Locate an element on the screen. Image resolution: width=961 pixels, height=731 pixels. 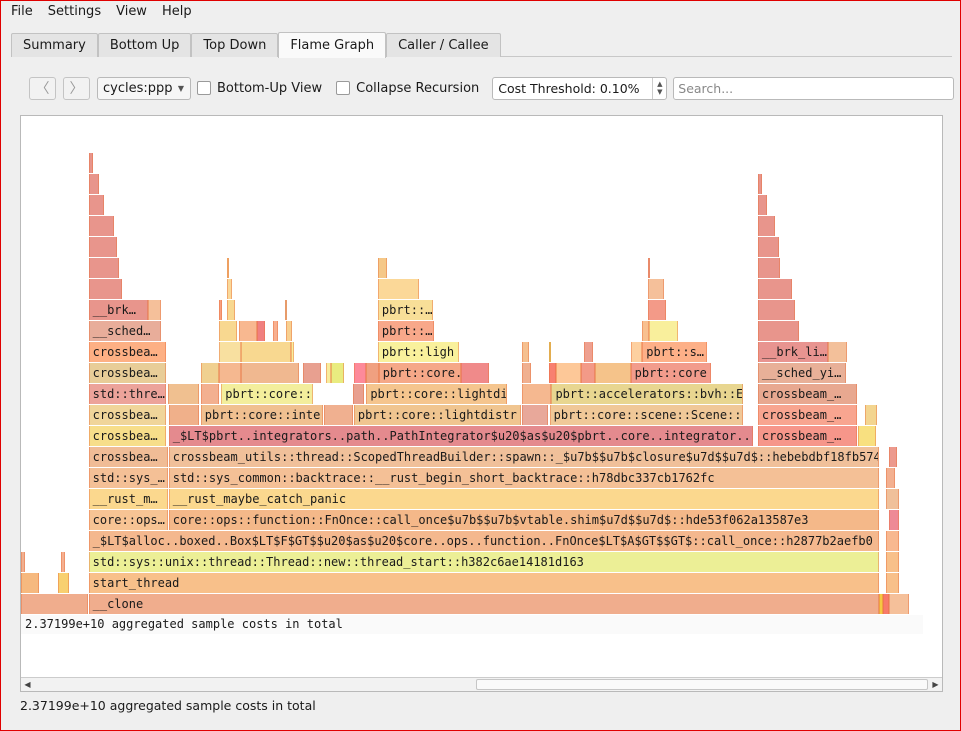
horizontal-scrollbar: ◀ ▶ is located at coordinates (481, 684).